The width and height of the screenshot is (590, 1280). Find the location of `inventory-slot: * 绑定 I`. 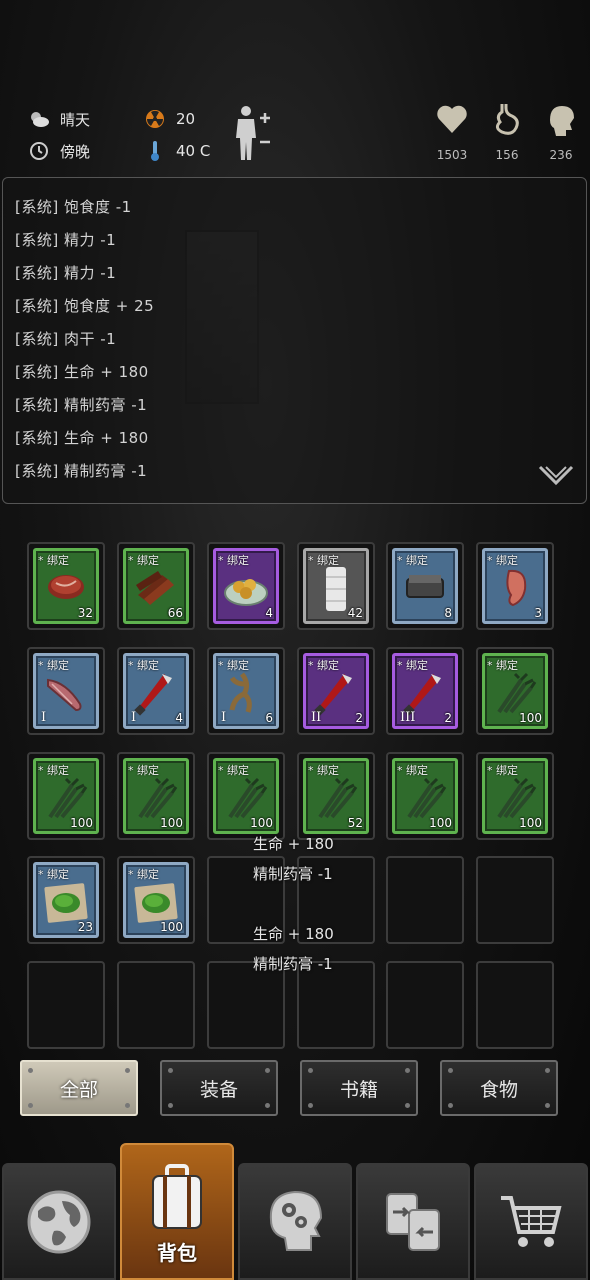

inventory-slot: * 绑定 I is located at coordinates (66, 691).